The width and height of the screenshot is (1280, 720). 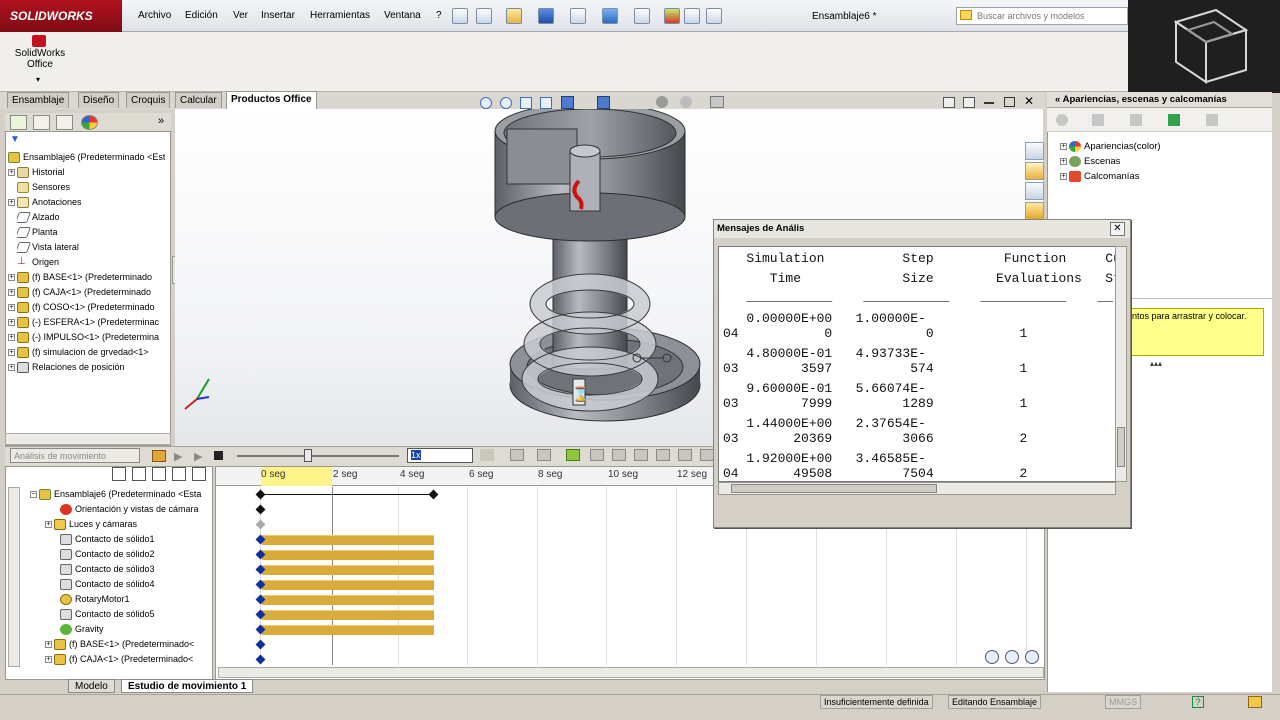 I want to click on menu-insertar: Insertar, so click(x=278, y=15).